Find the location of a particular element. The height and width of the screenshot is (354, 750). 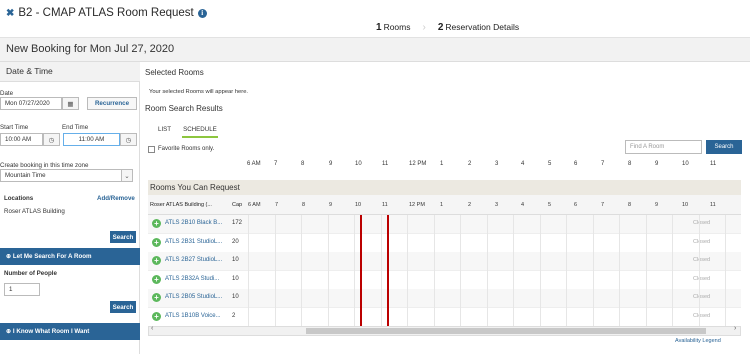

chevron-down-icon: ⌄ is located at coordinates (127, 175).